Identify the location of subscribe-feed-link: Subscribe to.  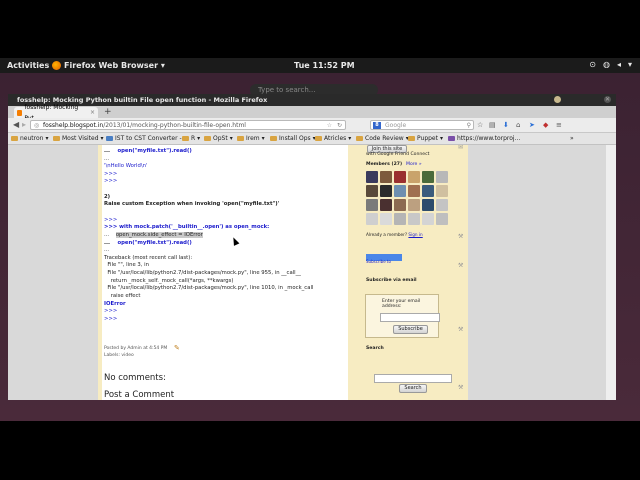
(378, 261).